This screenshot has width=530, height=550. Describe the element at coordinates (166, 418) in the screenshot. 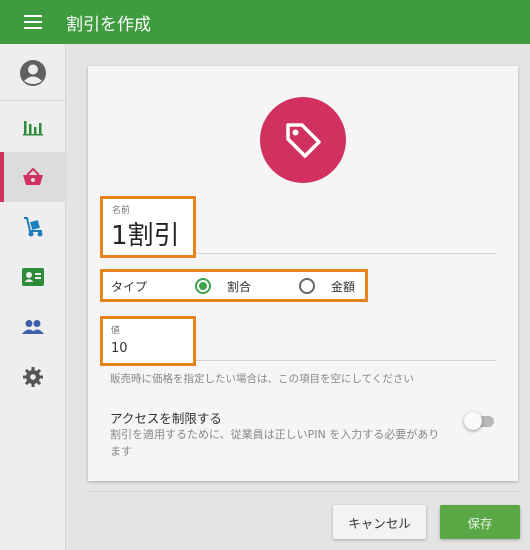

I see `restrict-access-title: アクセスを制限する` at that location.